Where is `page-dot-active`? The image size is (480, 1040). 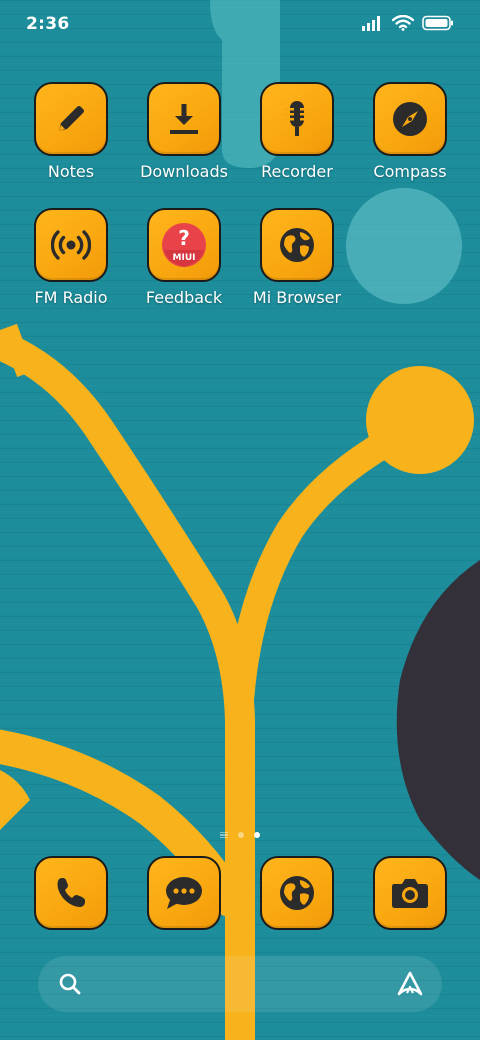 page-dot-active is located at coordinates (257, 835).